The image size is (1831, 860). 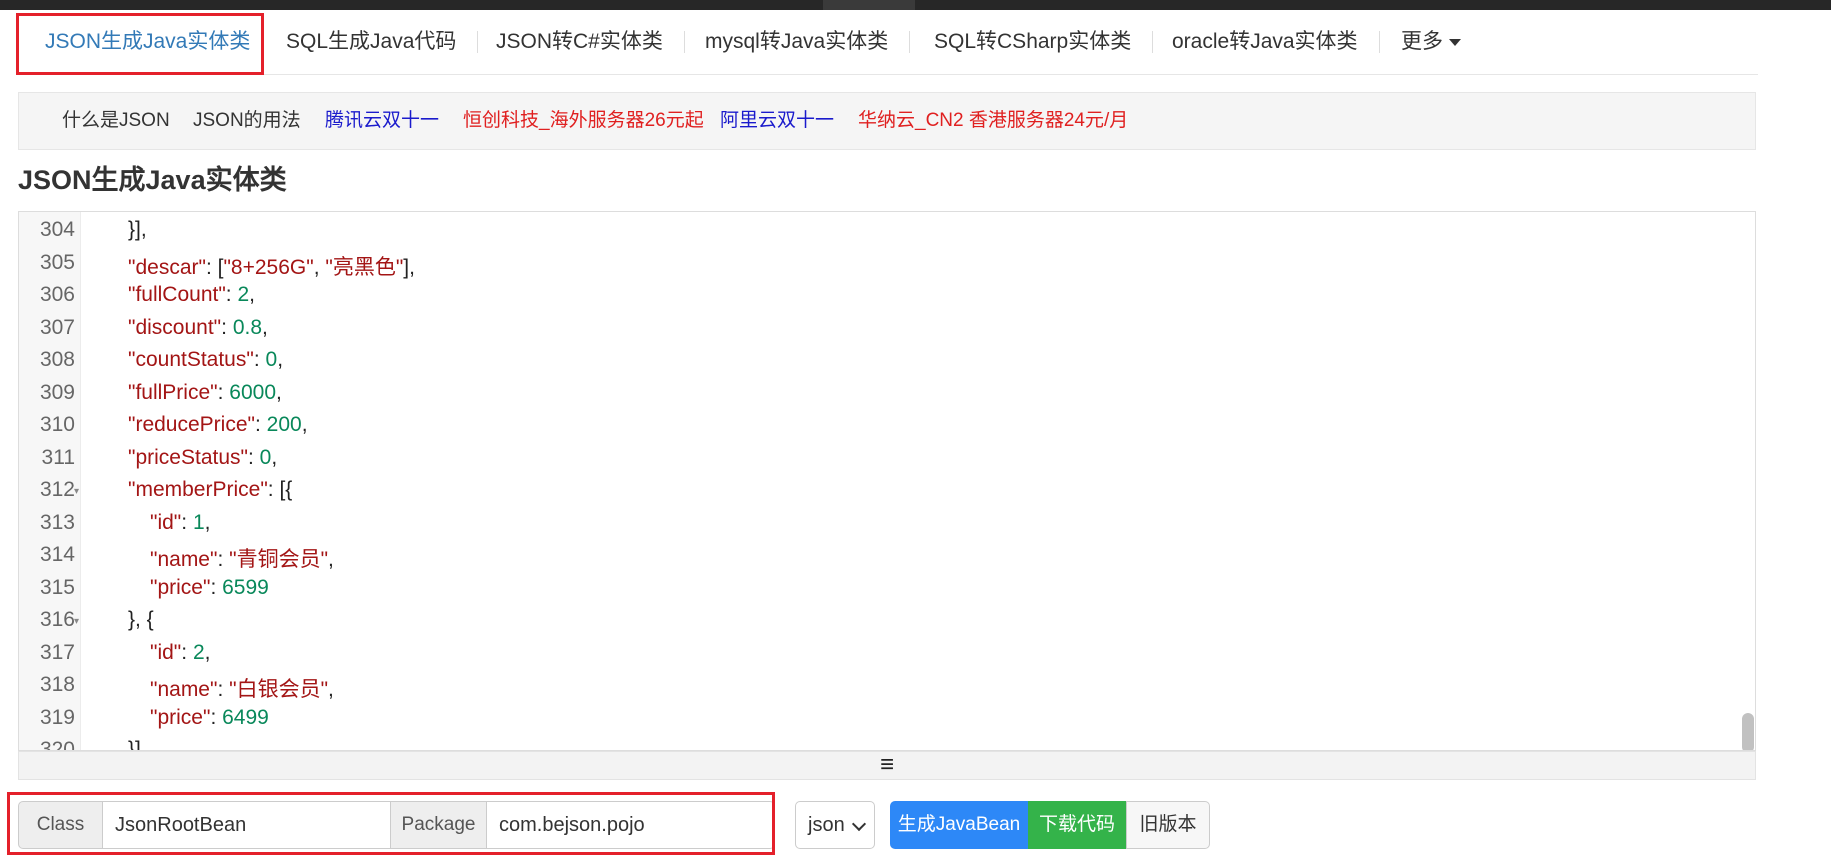 I want to click on code-line: "priceStatus": 0,, so click(x=203, y=457).